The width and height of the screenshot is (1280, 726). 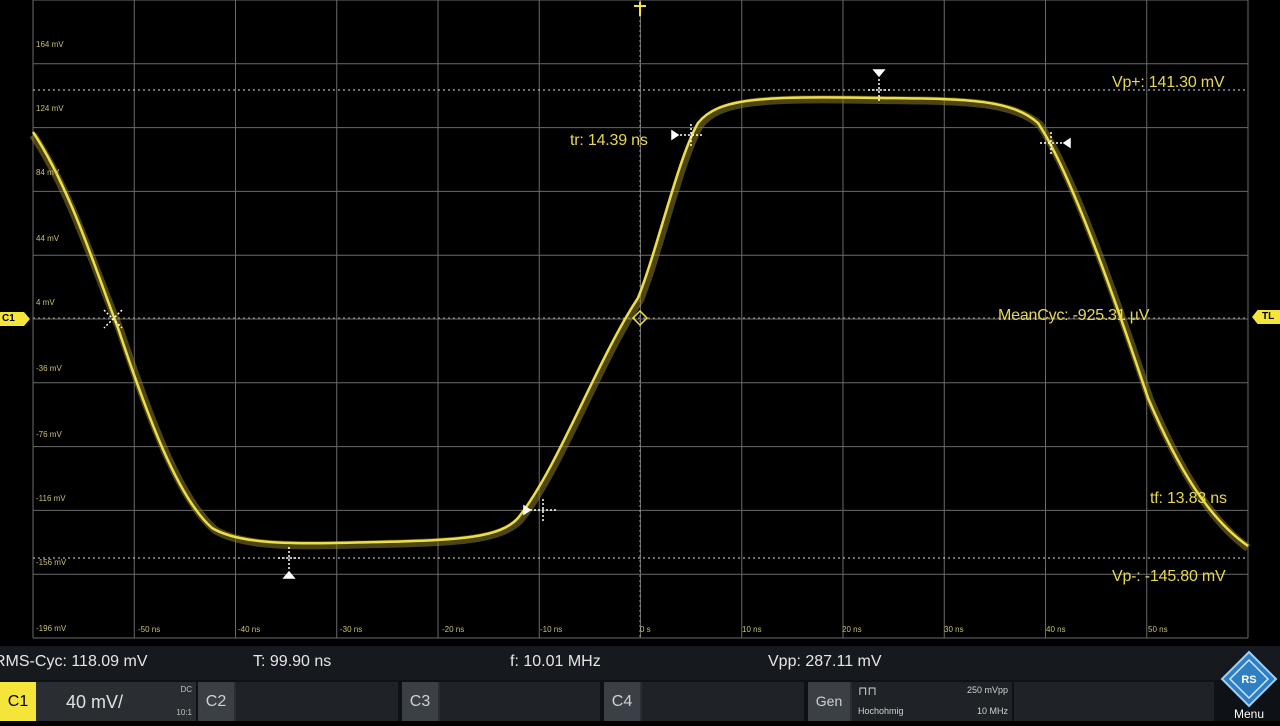 What do you see at coordinates (95, 702) in the screenshot?
I see `channel1-scale: 40 mV/` at bounding box center [95, 702].